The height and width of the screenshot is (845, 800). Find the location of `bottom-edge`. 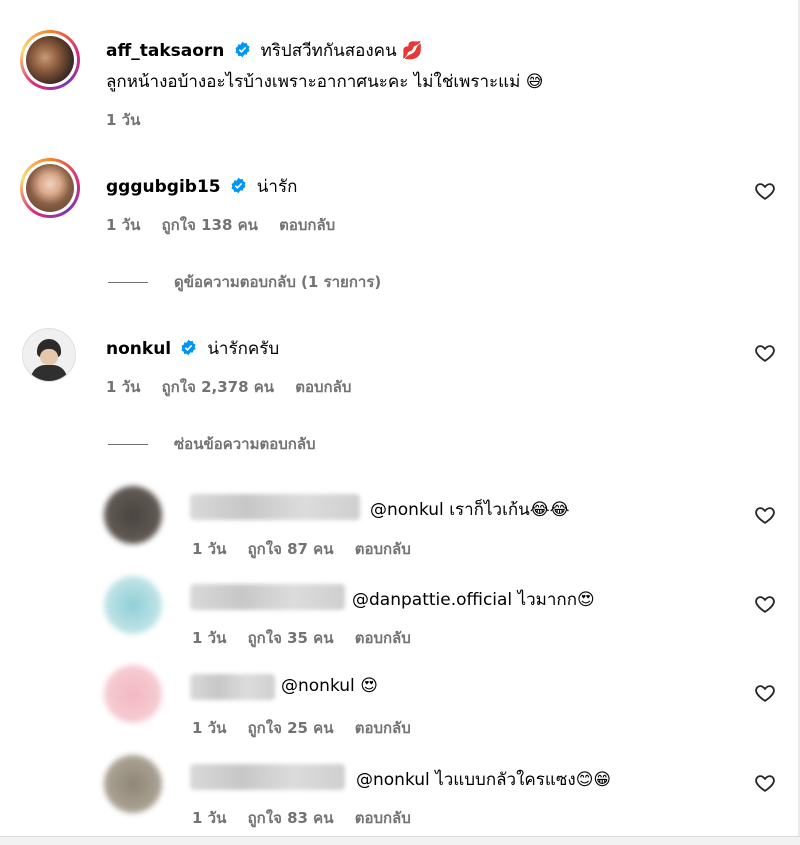

bottom-edge is located at coordinates (400, 840).